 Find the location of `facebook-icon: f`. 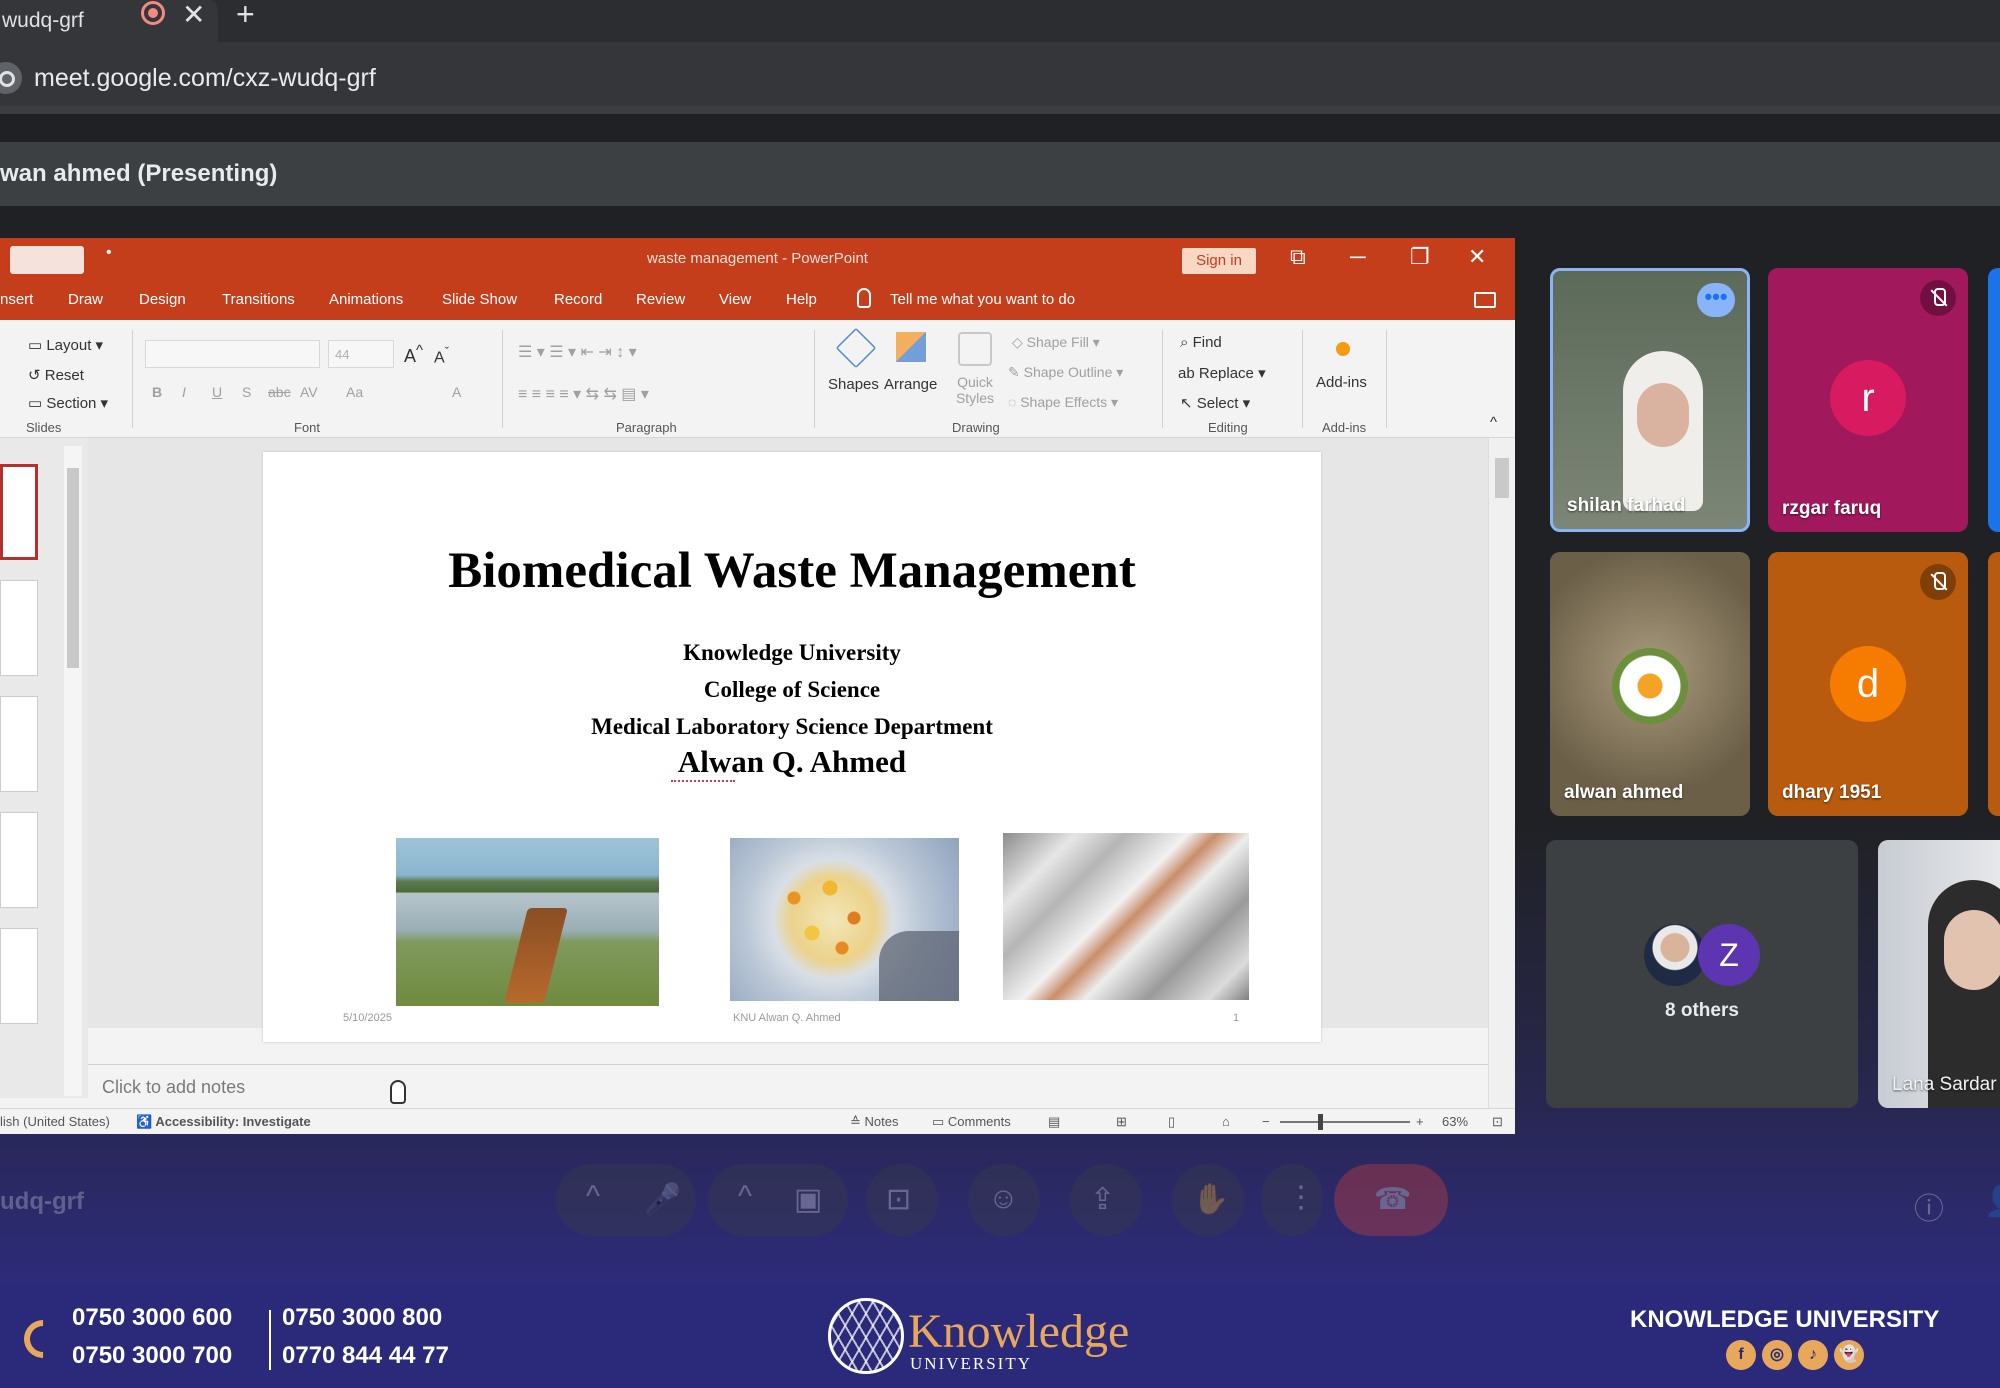

facebook-icon: f is located at coordinates (1741, 1355).